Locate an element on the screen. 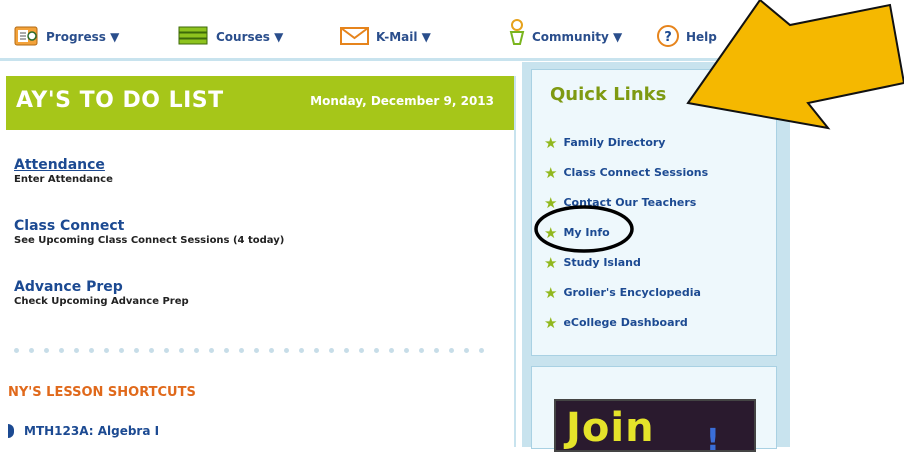 The image size is (904, 452). quick-link-ecollege-dashboard: ★ eCollege Dashboard is located at coordinates (616, 322).